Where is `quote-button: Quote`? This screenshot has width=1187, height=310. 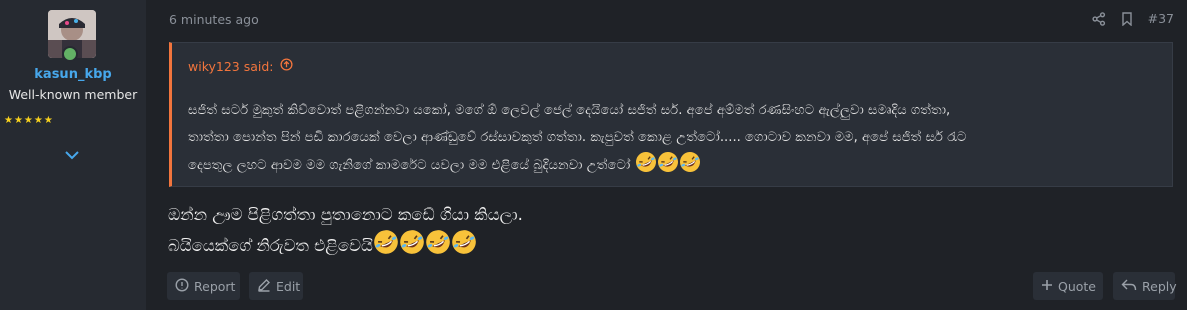
quote-button: Quote is located at coordinates (1068, 286).